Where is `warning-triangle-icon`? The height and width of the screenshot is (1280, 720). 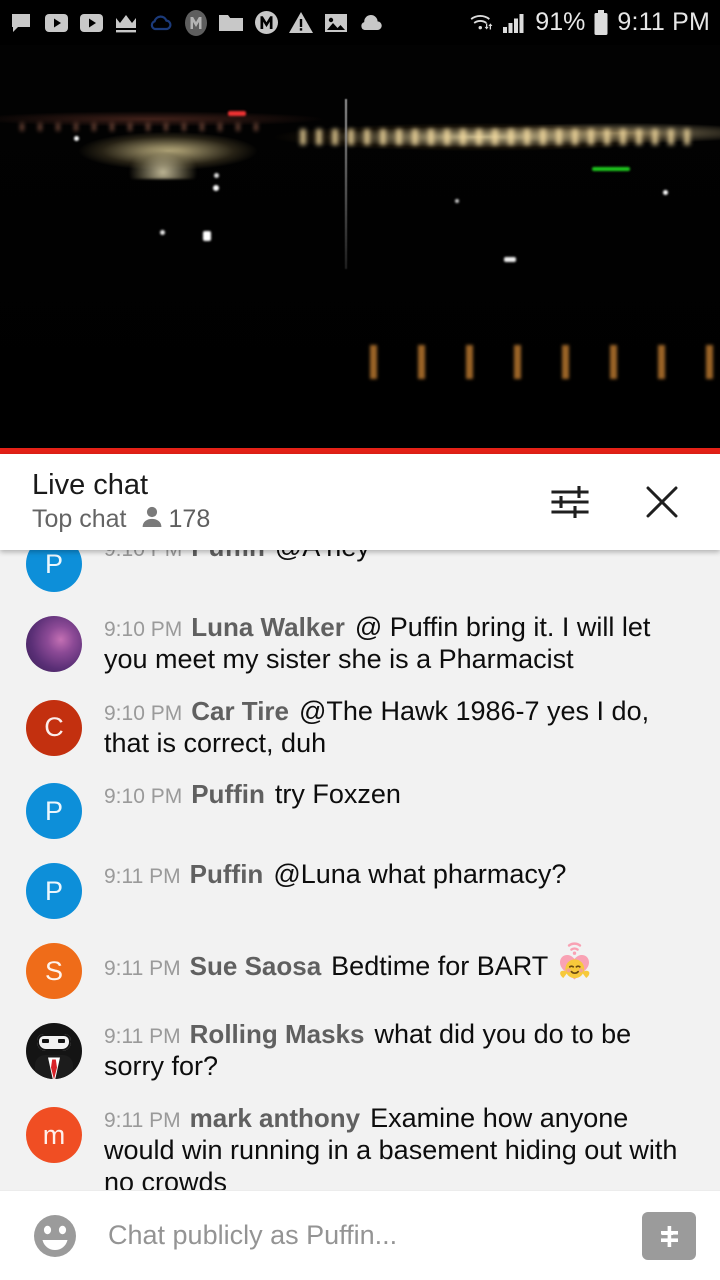
warning-triangle-icon is located at coordinates (301, 23).